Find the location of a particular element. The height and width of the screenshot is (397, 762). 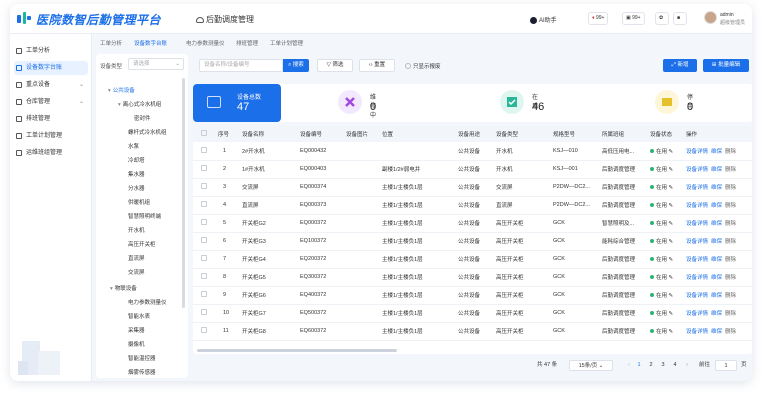

goto-page-input: 1 is located at coordinates (726, 365).